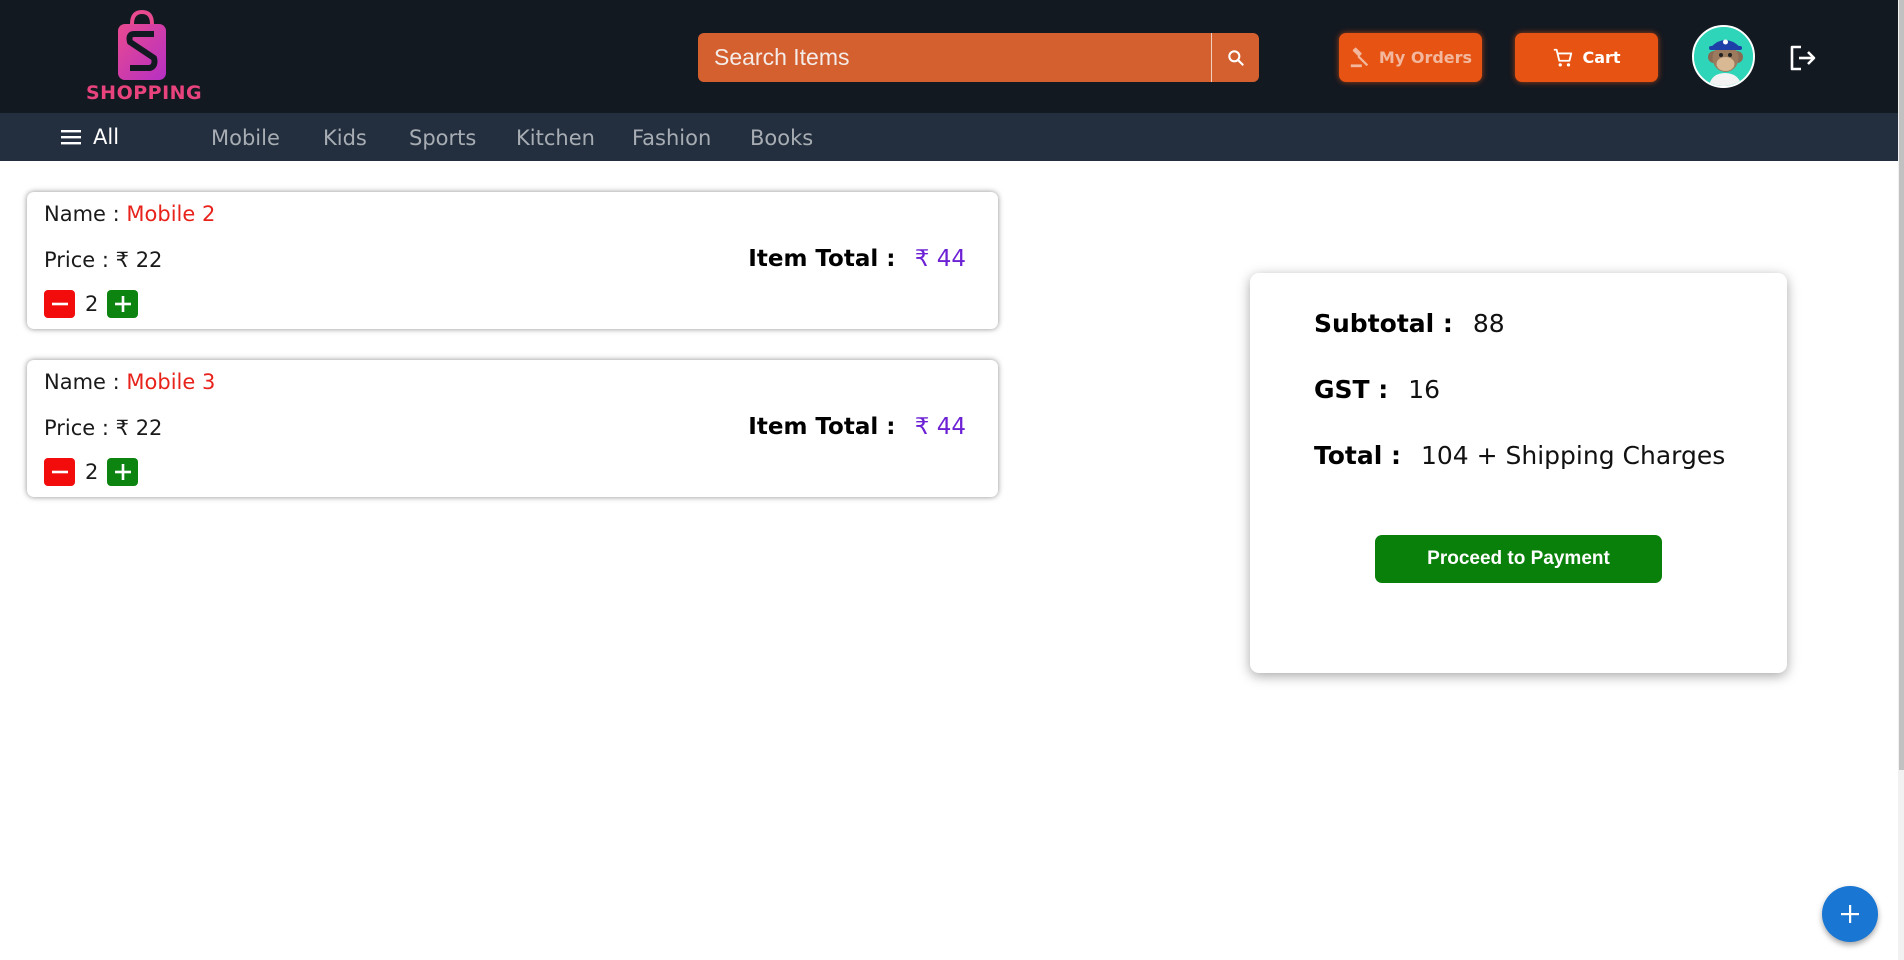 The width and height of the screenshot is (1904, 960). What do you see at coordinates (1563, 57) in the screenshot?
I see `cart-icon` at bounding box center [1563, 57].